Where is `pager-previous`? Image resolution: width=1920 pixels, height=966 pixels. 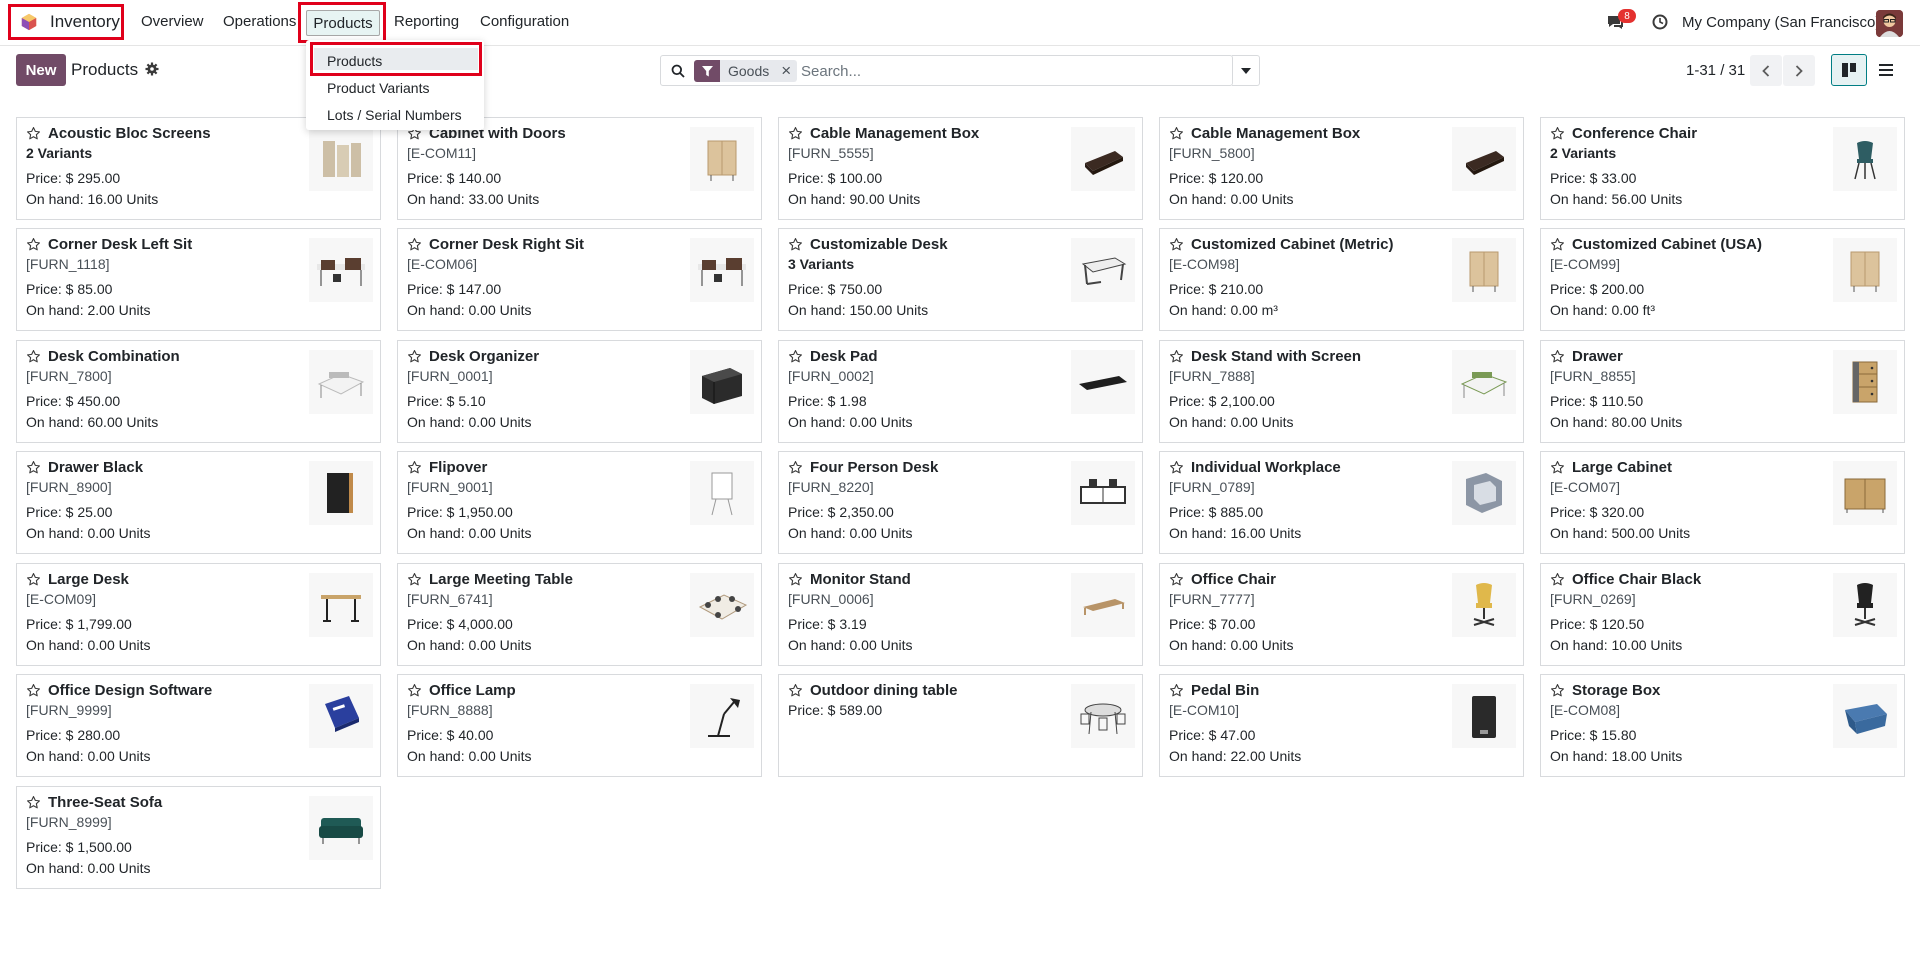 pager-previous is located at coordinates (1766, 70).